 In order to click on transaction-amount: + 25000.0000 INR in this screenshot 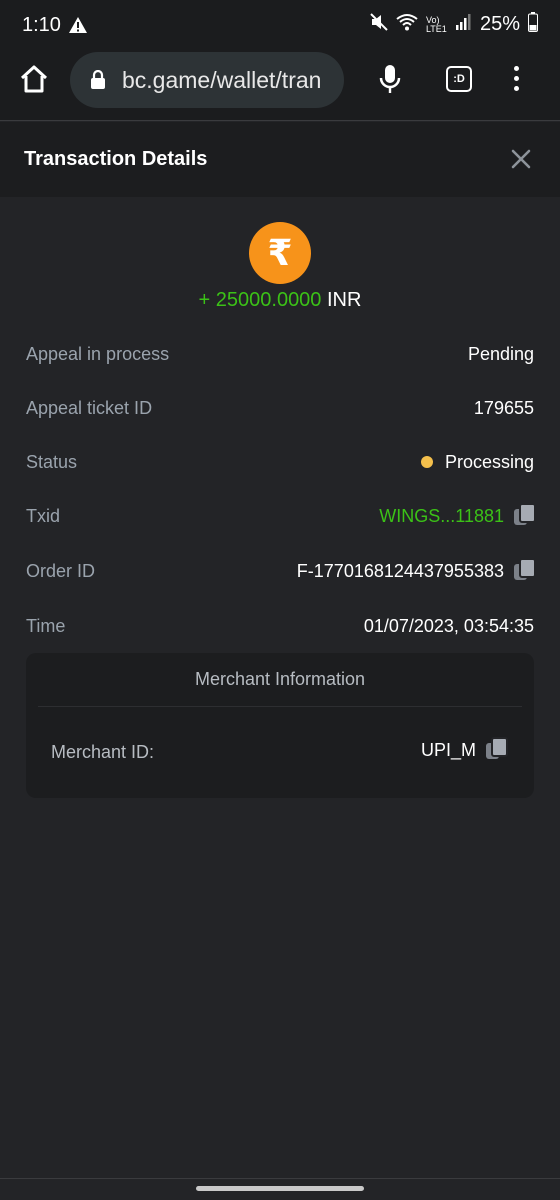, I will do `click(280, 300)`.